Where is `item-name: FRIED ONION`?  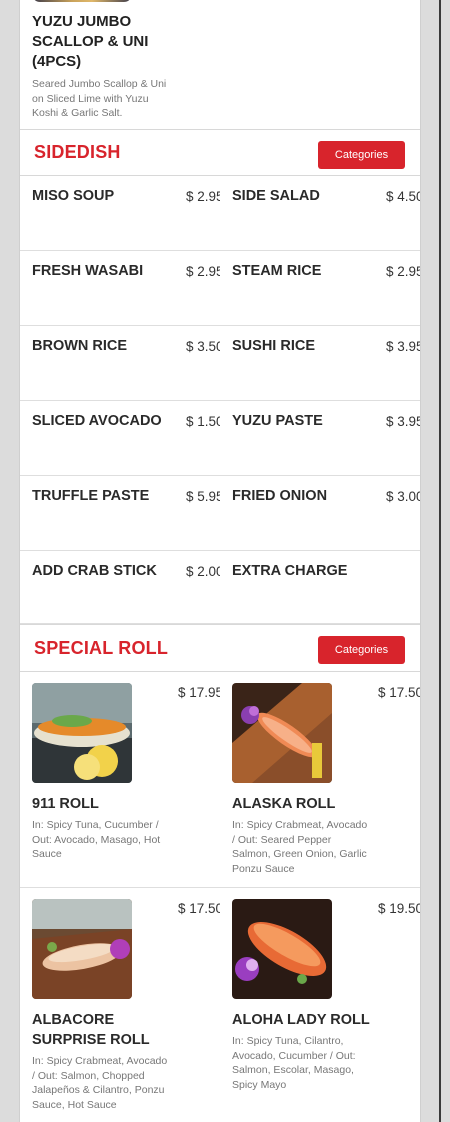 item-name: FRIED ONION is located at coordinates (280, 496).